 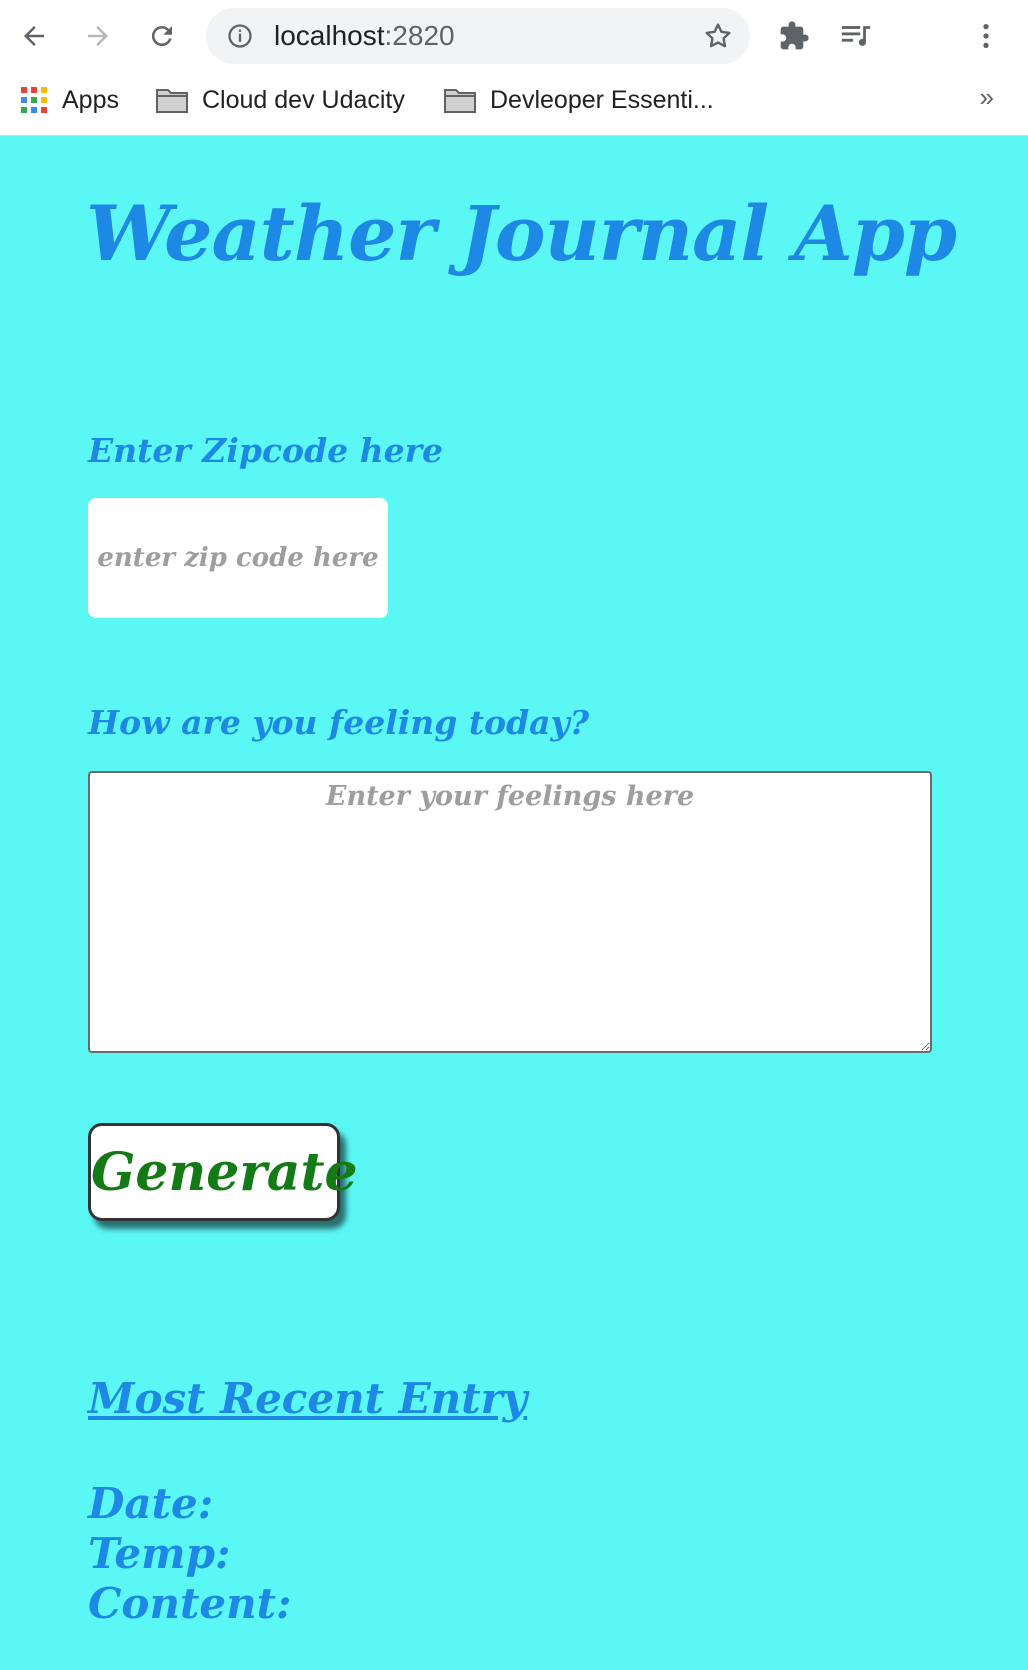 I want to click on back-button, so click(x=34, y=36).